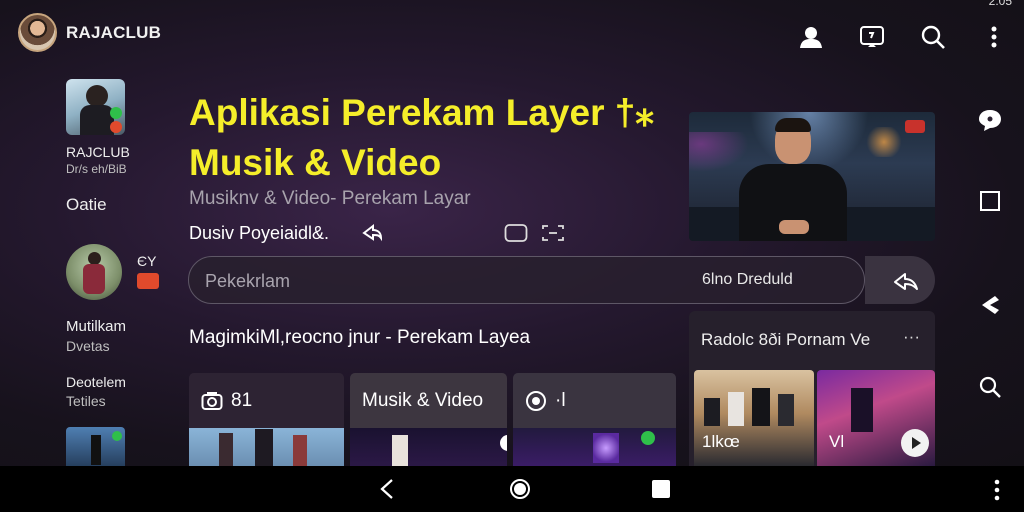 The width and height of the screenshot is (1024, 512). I want to click on card-3-label: ·l, so click(560, 400).